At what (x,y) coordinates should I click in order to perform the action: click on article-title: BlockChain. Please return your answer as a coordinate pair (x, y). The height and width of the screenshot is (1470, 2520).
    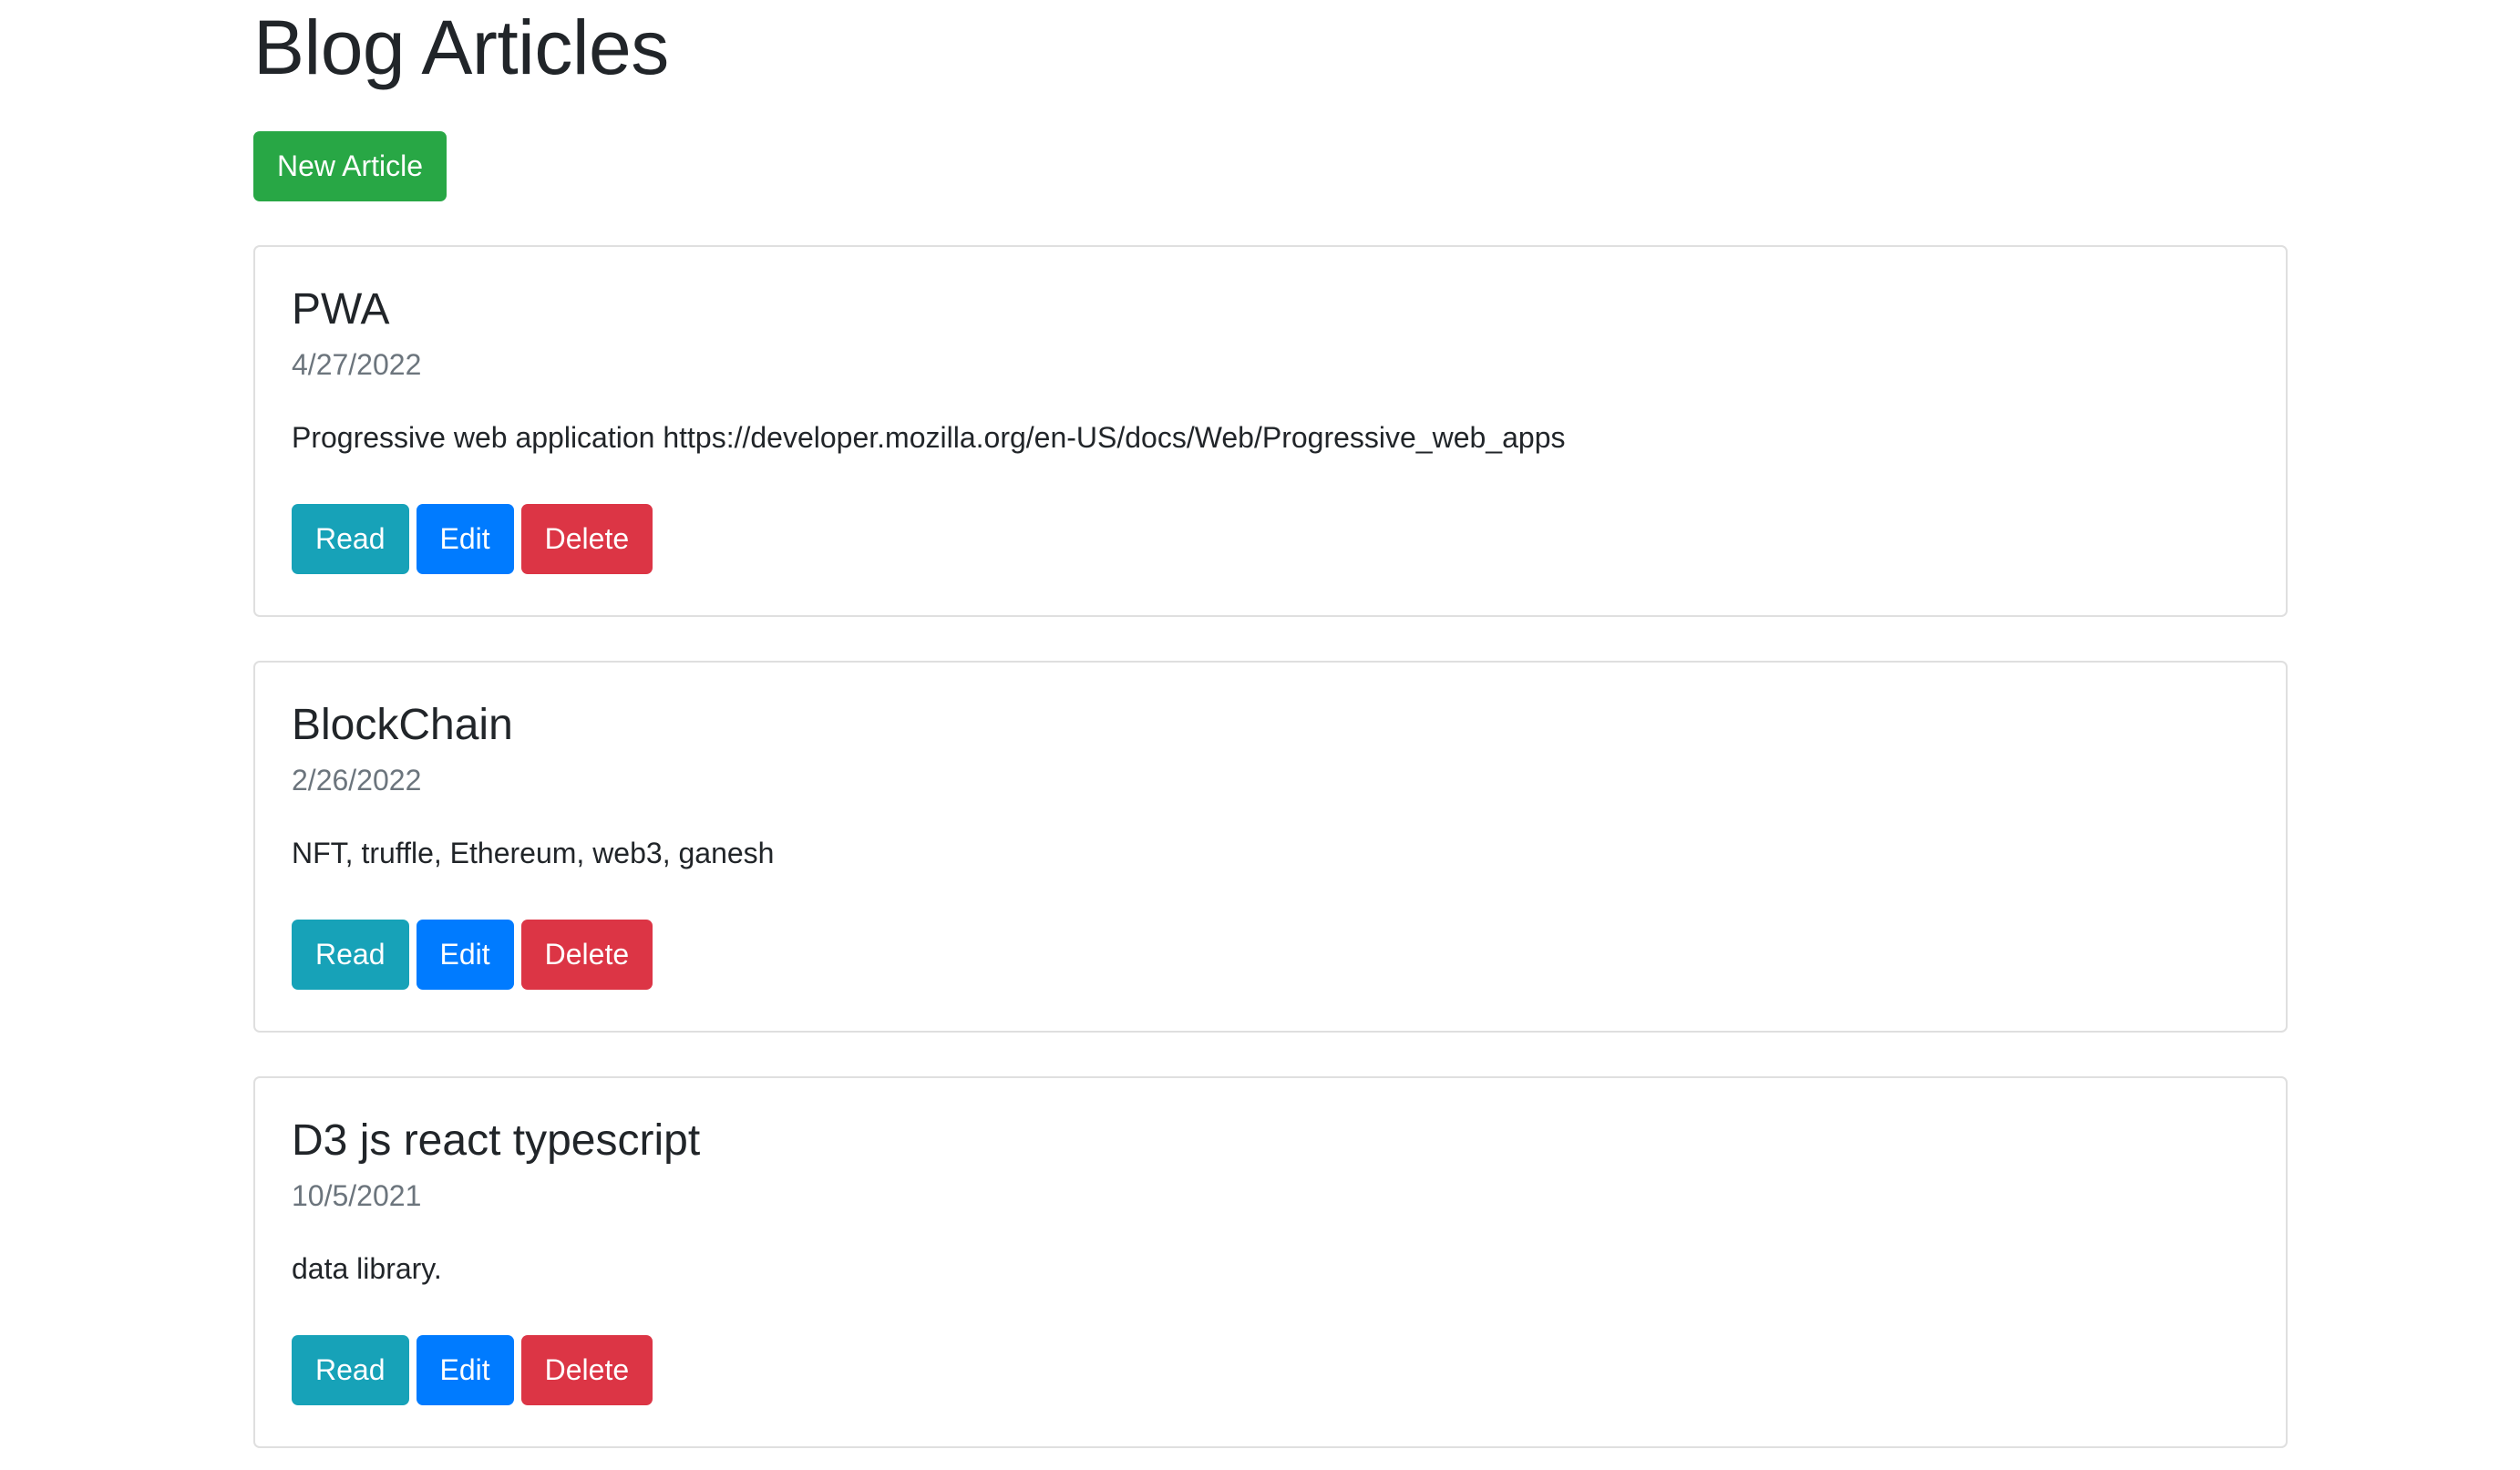
    Looking at the image, I should click on (402, 725).